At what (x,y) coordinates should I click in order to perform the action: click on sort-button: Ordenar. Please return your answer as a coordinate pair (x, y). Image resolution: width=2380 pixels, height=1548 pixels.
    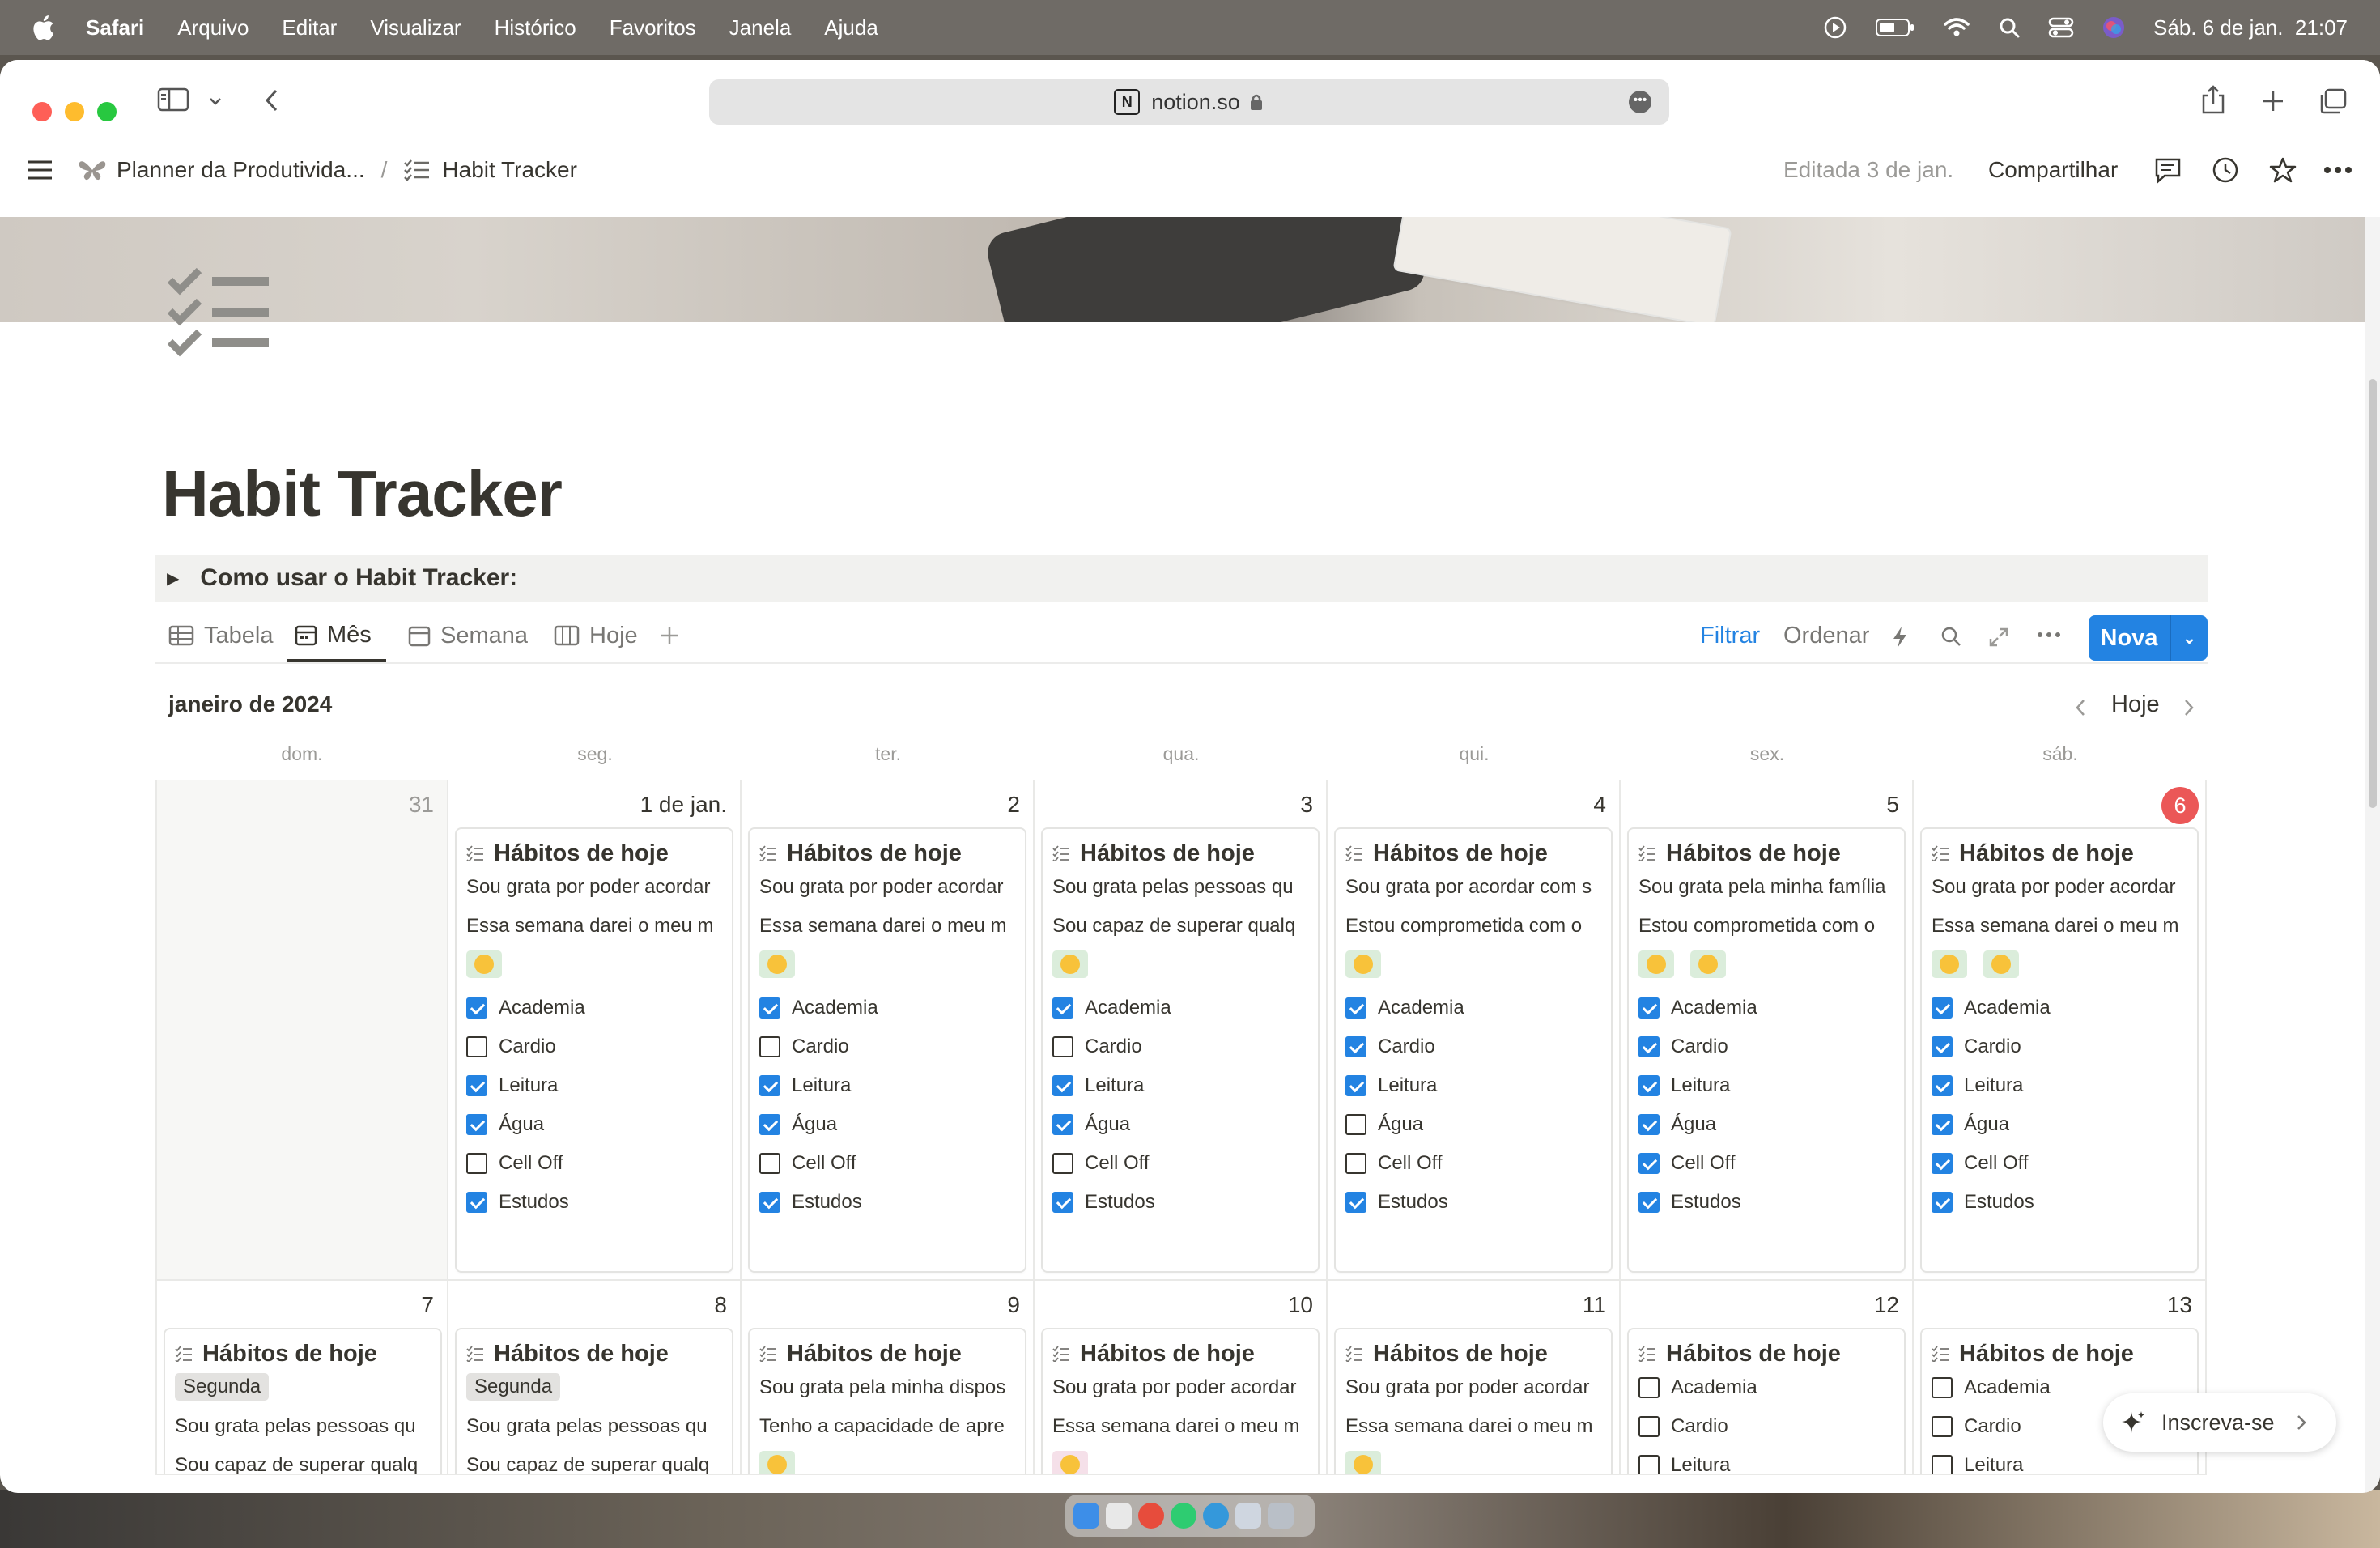
    Looking at the image, I should click on (1826, 635).